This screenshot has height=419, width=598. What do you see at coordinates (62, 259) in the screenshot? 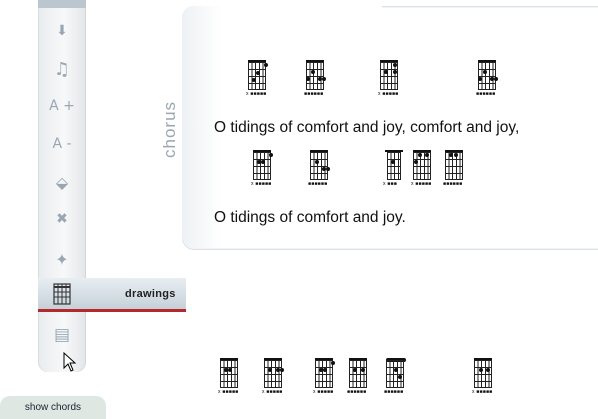
I see `sparkle-icon: ✦` at bounding box center [62, 259].